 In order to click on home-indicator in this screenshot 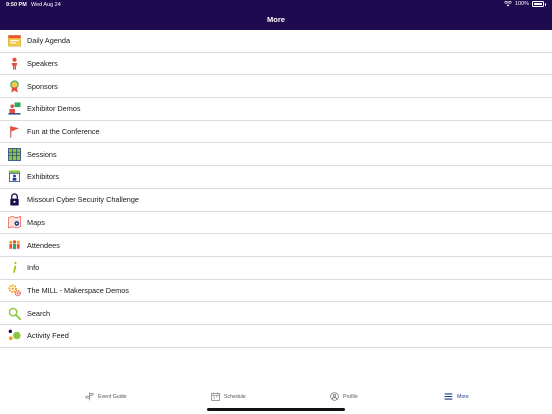, I will do `click(276, 409)`.